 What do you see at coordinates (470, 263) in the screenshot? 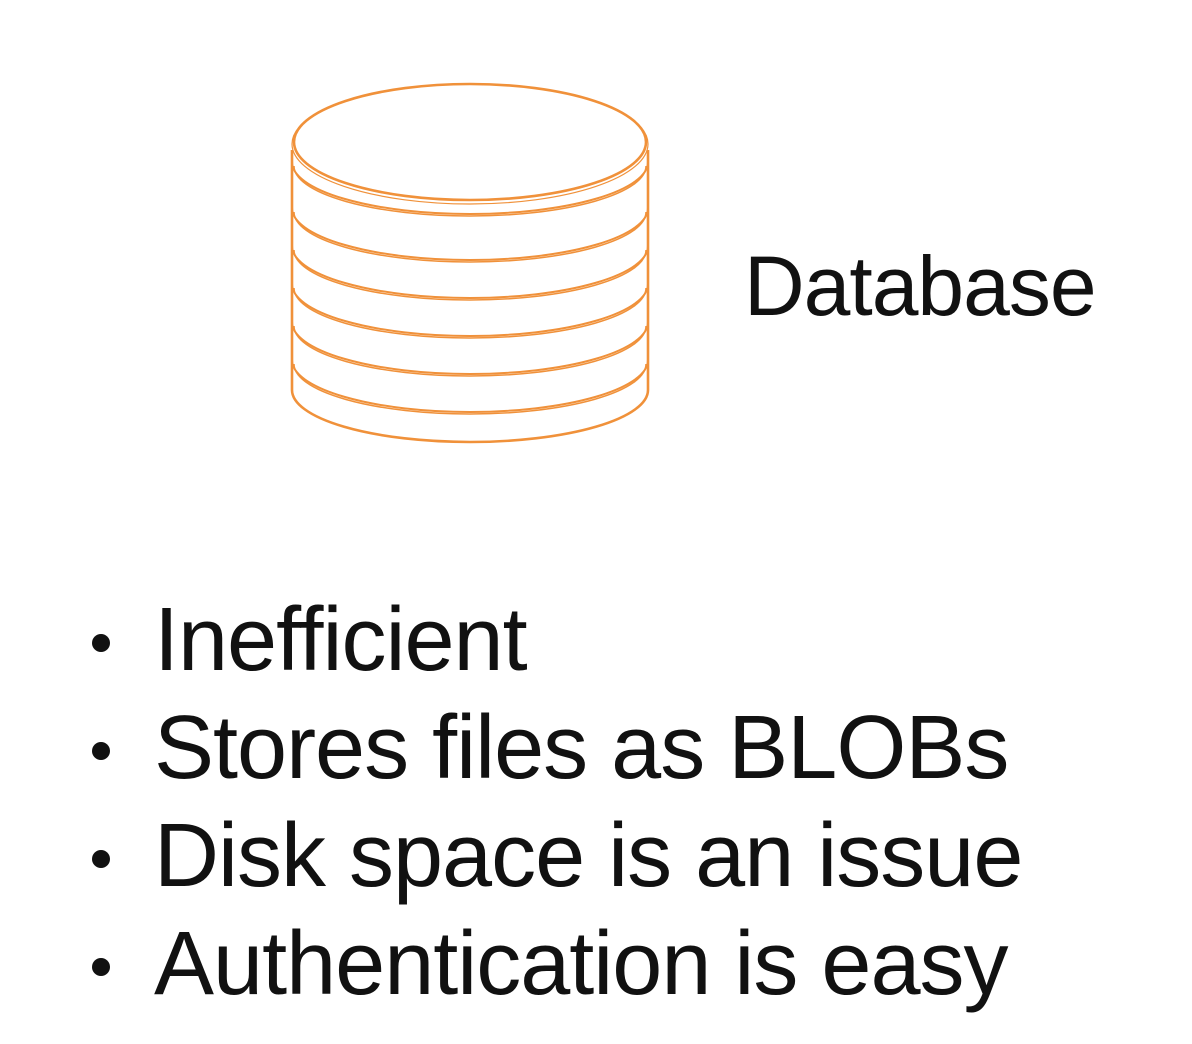
I see `database-icon` at bounding box center [470, 263].